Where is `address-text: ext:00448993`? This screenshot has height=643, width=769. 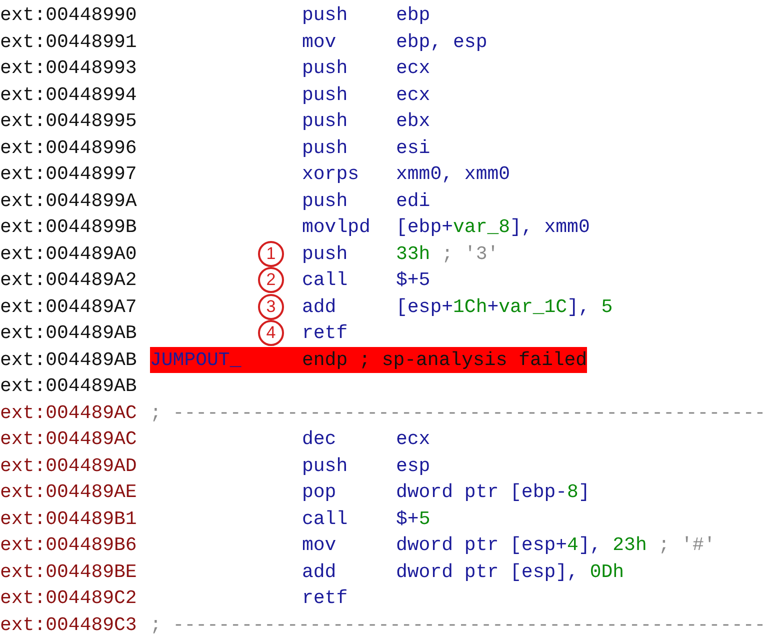
address-text: ext:00448993 is located at coordinates (69, 68).